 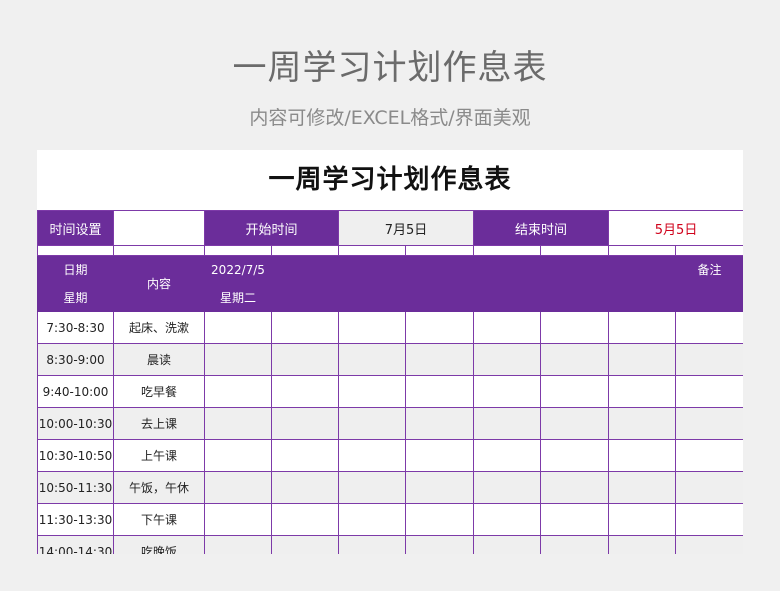 I want to click on day1-weekday: 星期二, so click(x=238, y=297).